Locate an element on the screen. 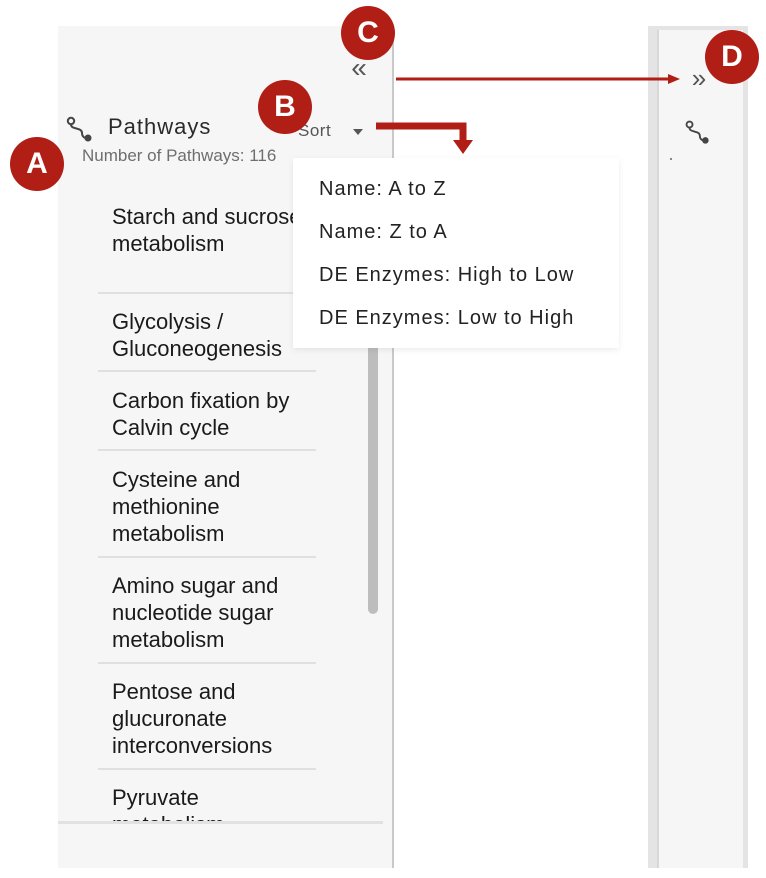 This screenshot has width=766, height=878. sort-arrowhead is located at coordinates (463, 147).